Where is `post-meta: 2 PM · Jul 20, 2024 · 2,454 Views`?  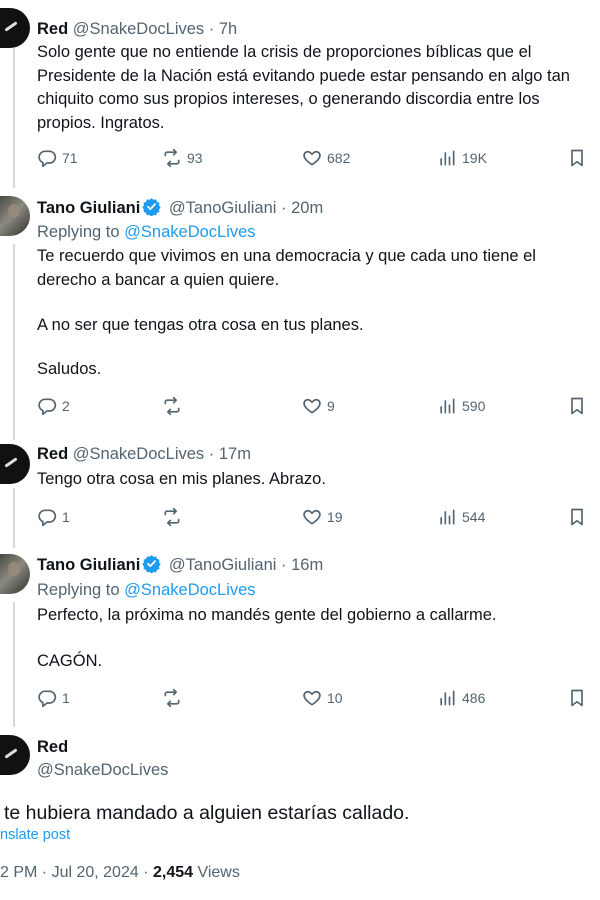
post-meta: 2 PM · Jul 20, 2024 · 2,454 Views is located at coordinates (120, 873).